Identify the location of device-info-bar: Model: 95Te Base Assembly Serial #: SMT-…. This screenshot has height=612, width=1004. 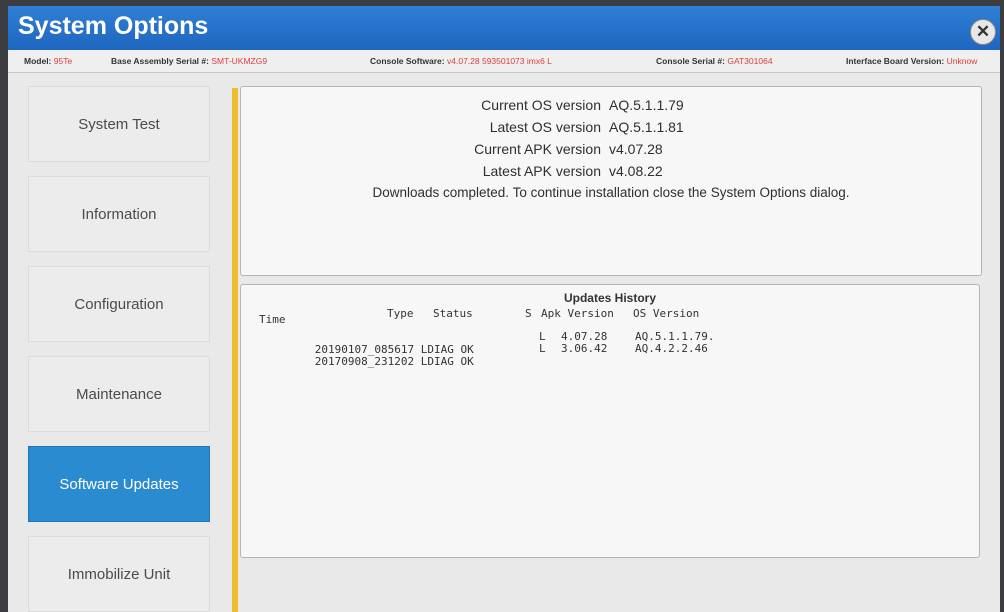
(504, 61).